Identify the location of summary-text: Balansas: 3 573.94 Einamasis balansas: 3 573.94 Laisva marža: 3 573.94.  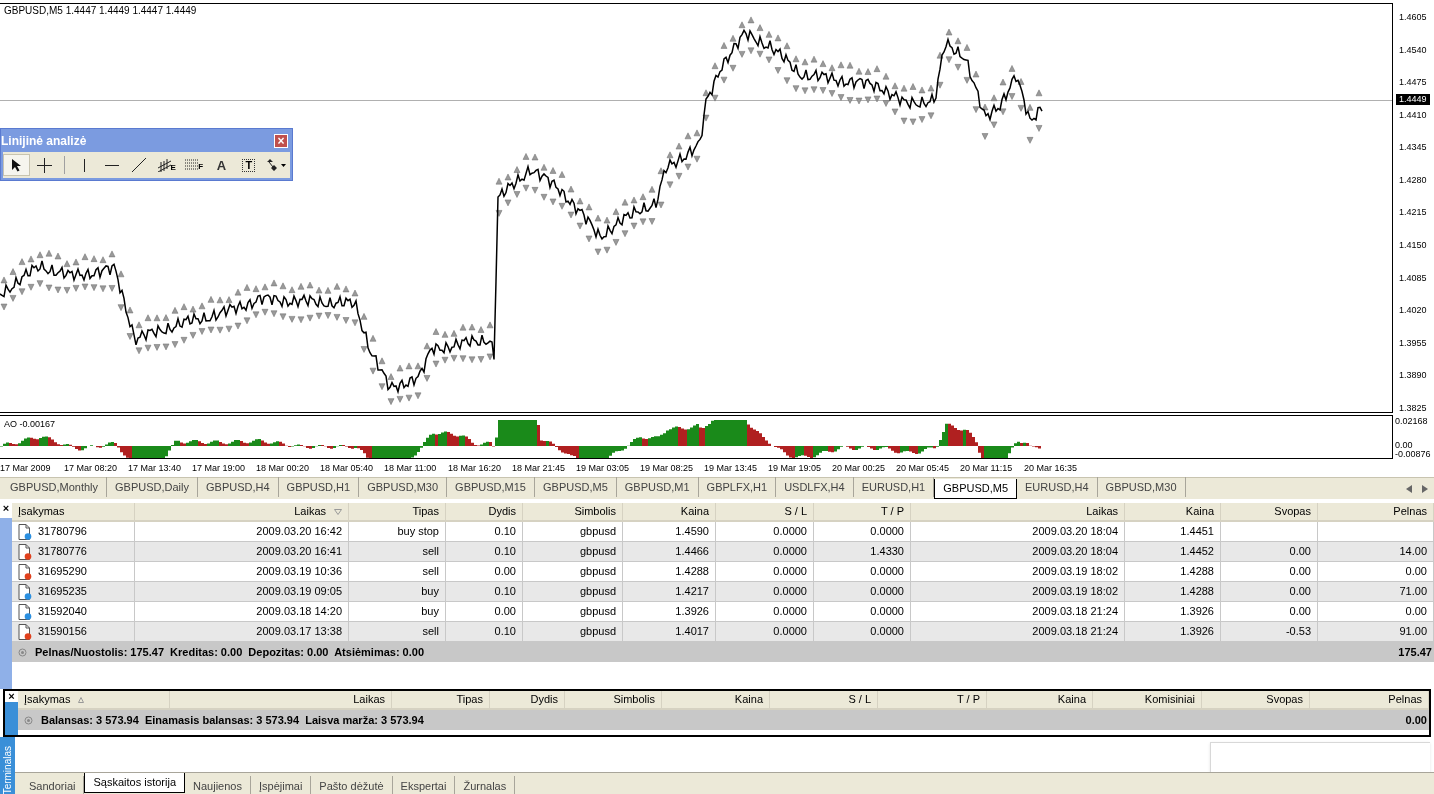
(232, 720).